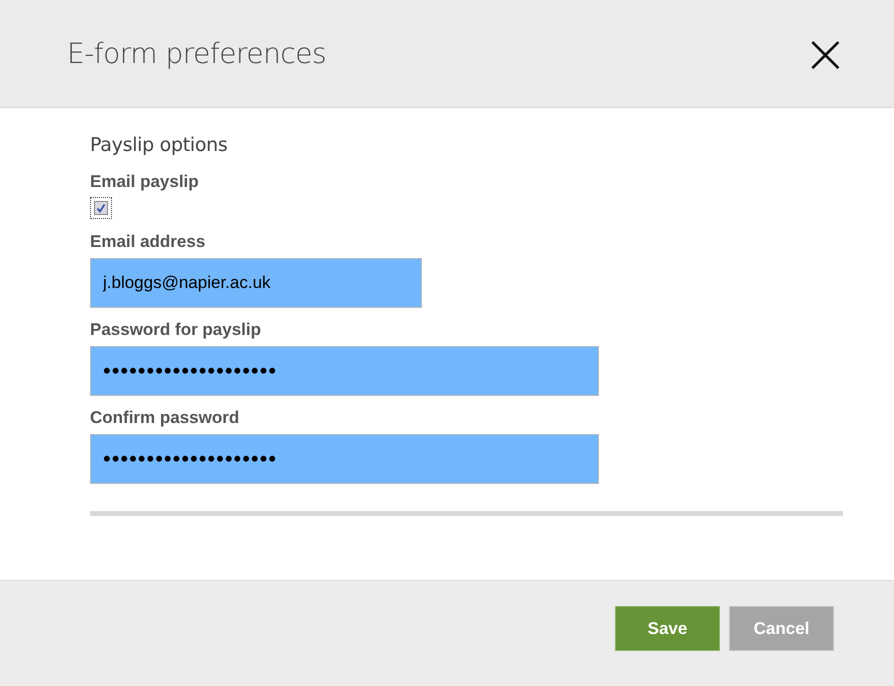 This screenshot has width=894, height=686. What do you see at coordinates (148, 242) in the screenshot?
I see `field-label: Email address` at bounding box center [148, 242].